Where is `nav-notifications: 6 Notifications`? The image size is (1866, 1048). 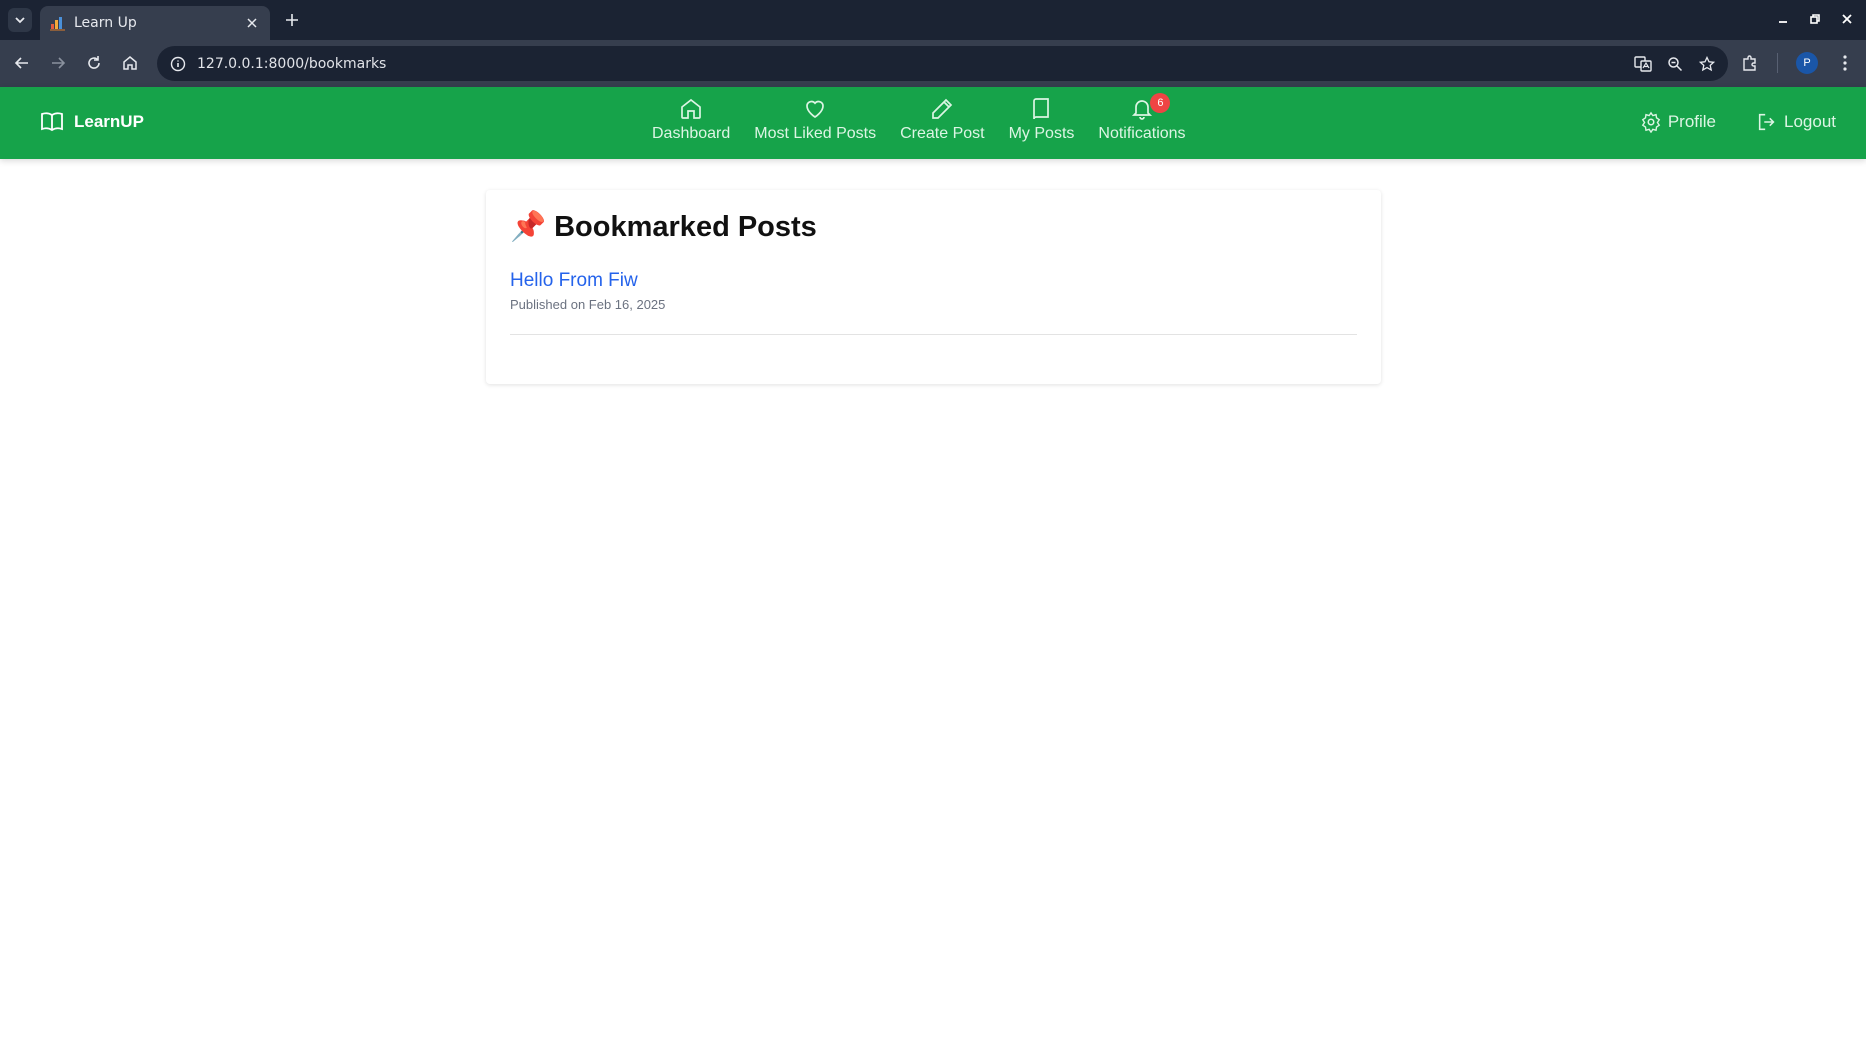
nav-notifications: 6 Notifications is located at coordinates (1142, 118).